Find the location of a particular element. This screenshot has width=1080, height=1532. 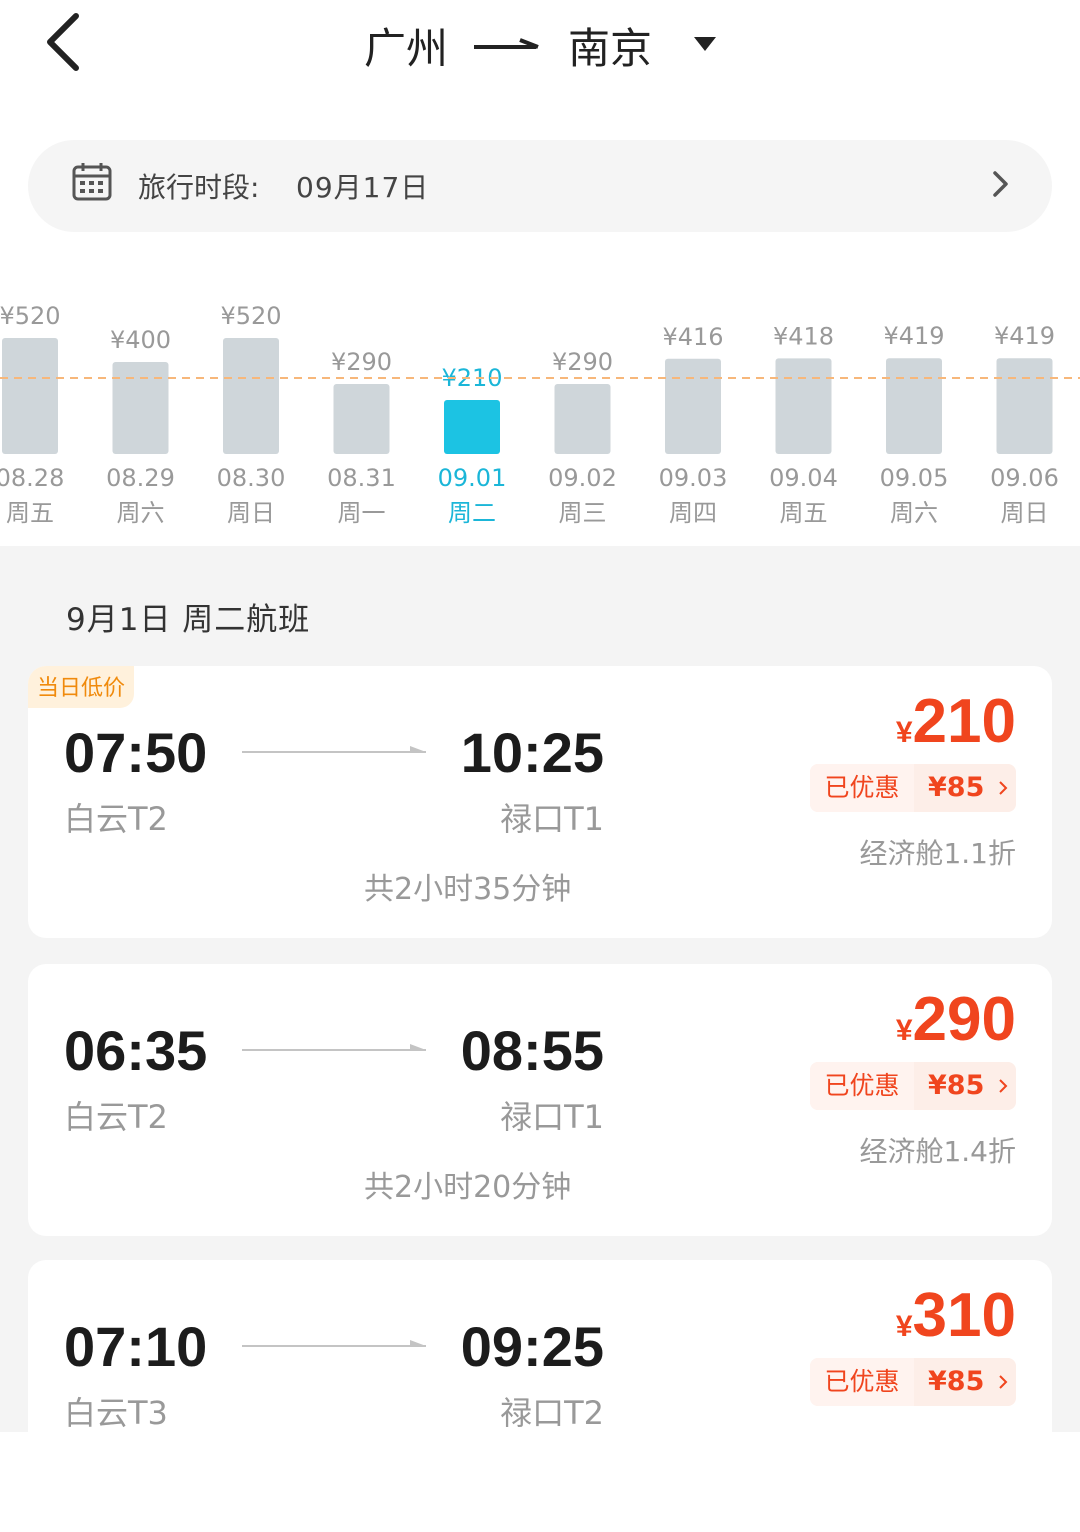

trend-price-label: ¥400 is located at coordinates (140, 340).